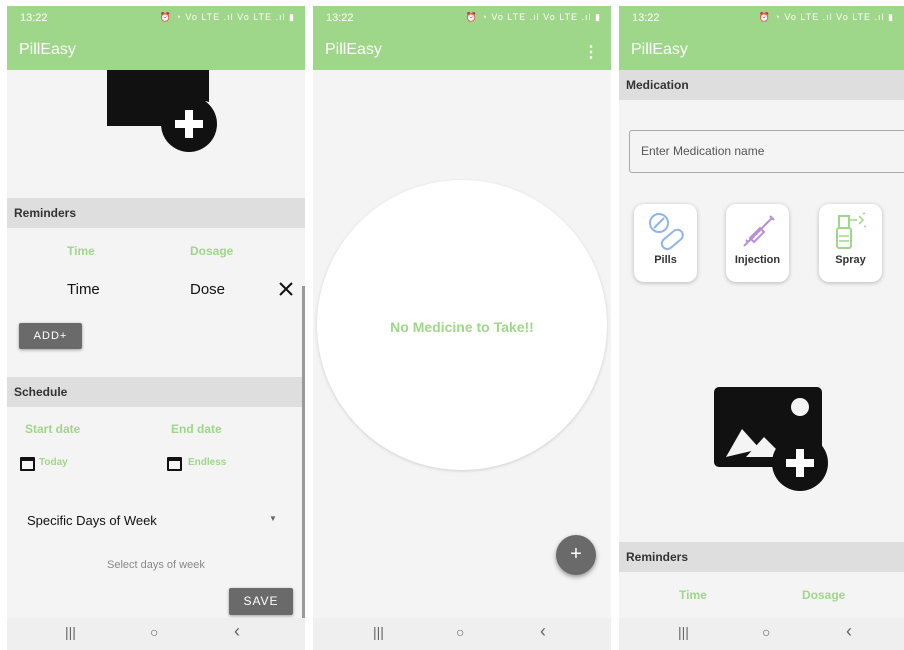 The image size is (904, 650). Describe the element at coordinates (207, 289) in the screenshot. I see `reminder-dose-field: Dose` at that location.